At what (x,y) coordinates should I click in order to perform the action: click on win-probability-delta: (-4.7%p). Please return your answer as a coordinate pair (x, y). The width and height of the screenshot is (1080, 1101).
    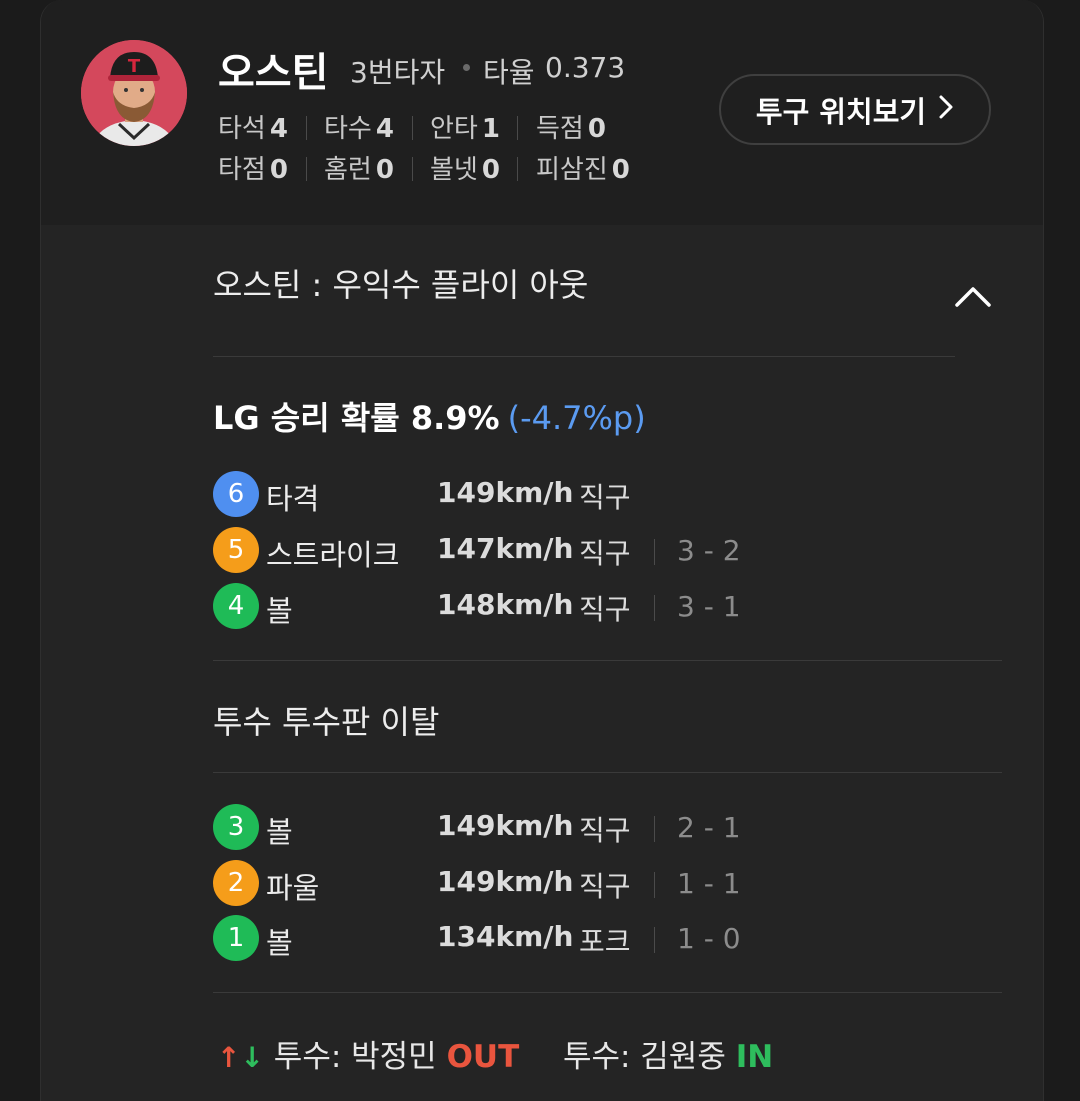
    Looking at the image, I should click on (576, 418).